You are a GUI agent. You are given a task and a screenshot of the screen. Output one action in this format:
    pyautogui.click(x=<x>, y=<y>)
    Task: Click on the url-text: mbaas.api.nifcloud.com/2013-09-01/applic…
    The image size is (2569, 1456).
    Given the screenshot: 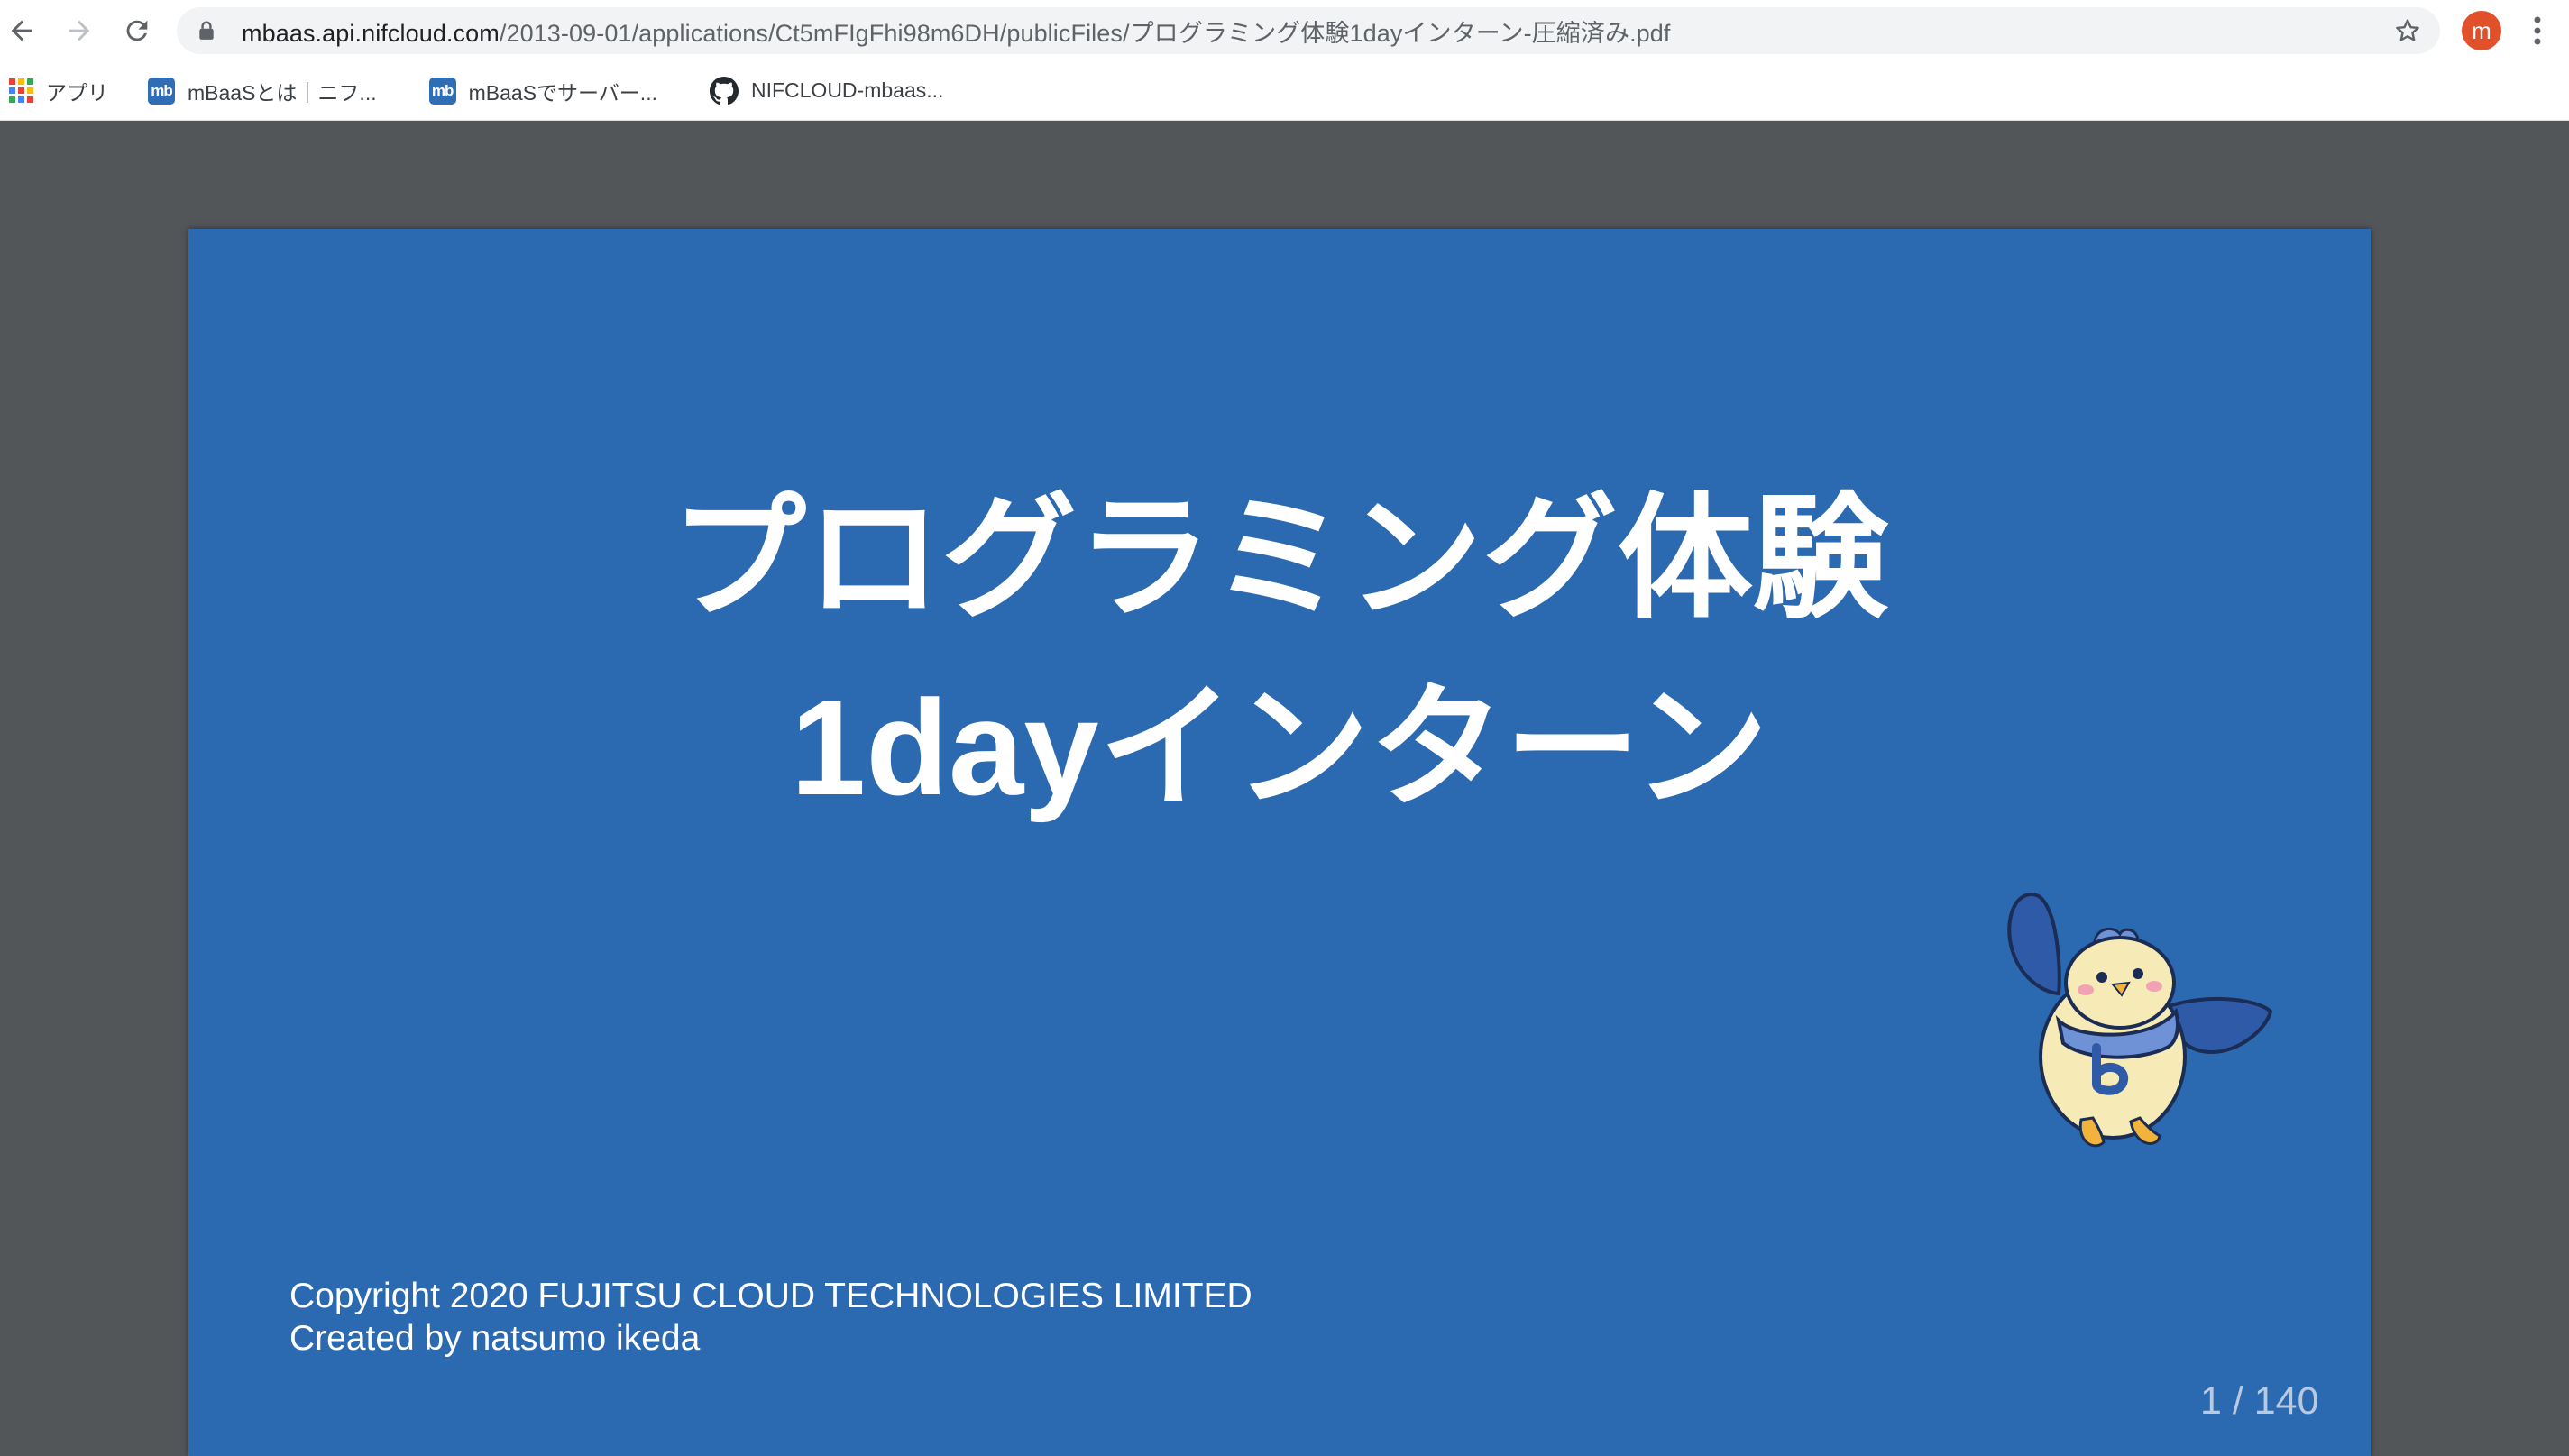 What is the action you would take?
    pyautogui.click(x=956, y=32)
    